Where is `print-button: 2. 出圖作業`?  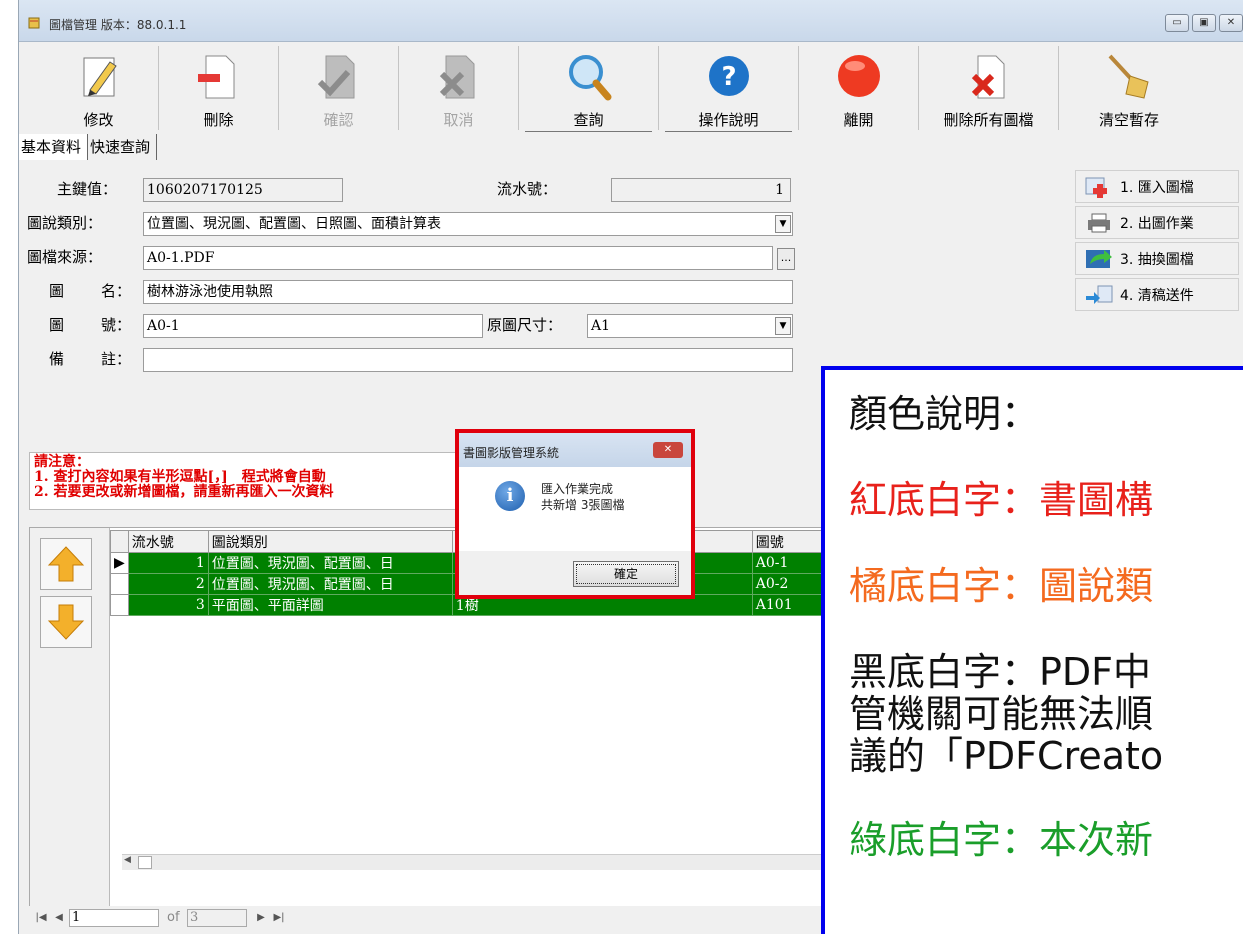 print-button: 2. 出圖作業 is located at coordinates (1157, 222).